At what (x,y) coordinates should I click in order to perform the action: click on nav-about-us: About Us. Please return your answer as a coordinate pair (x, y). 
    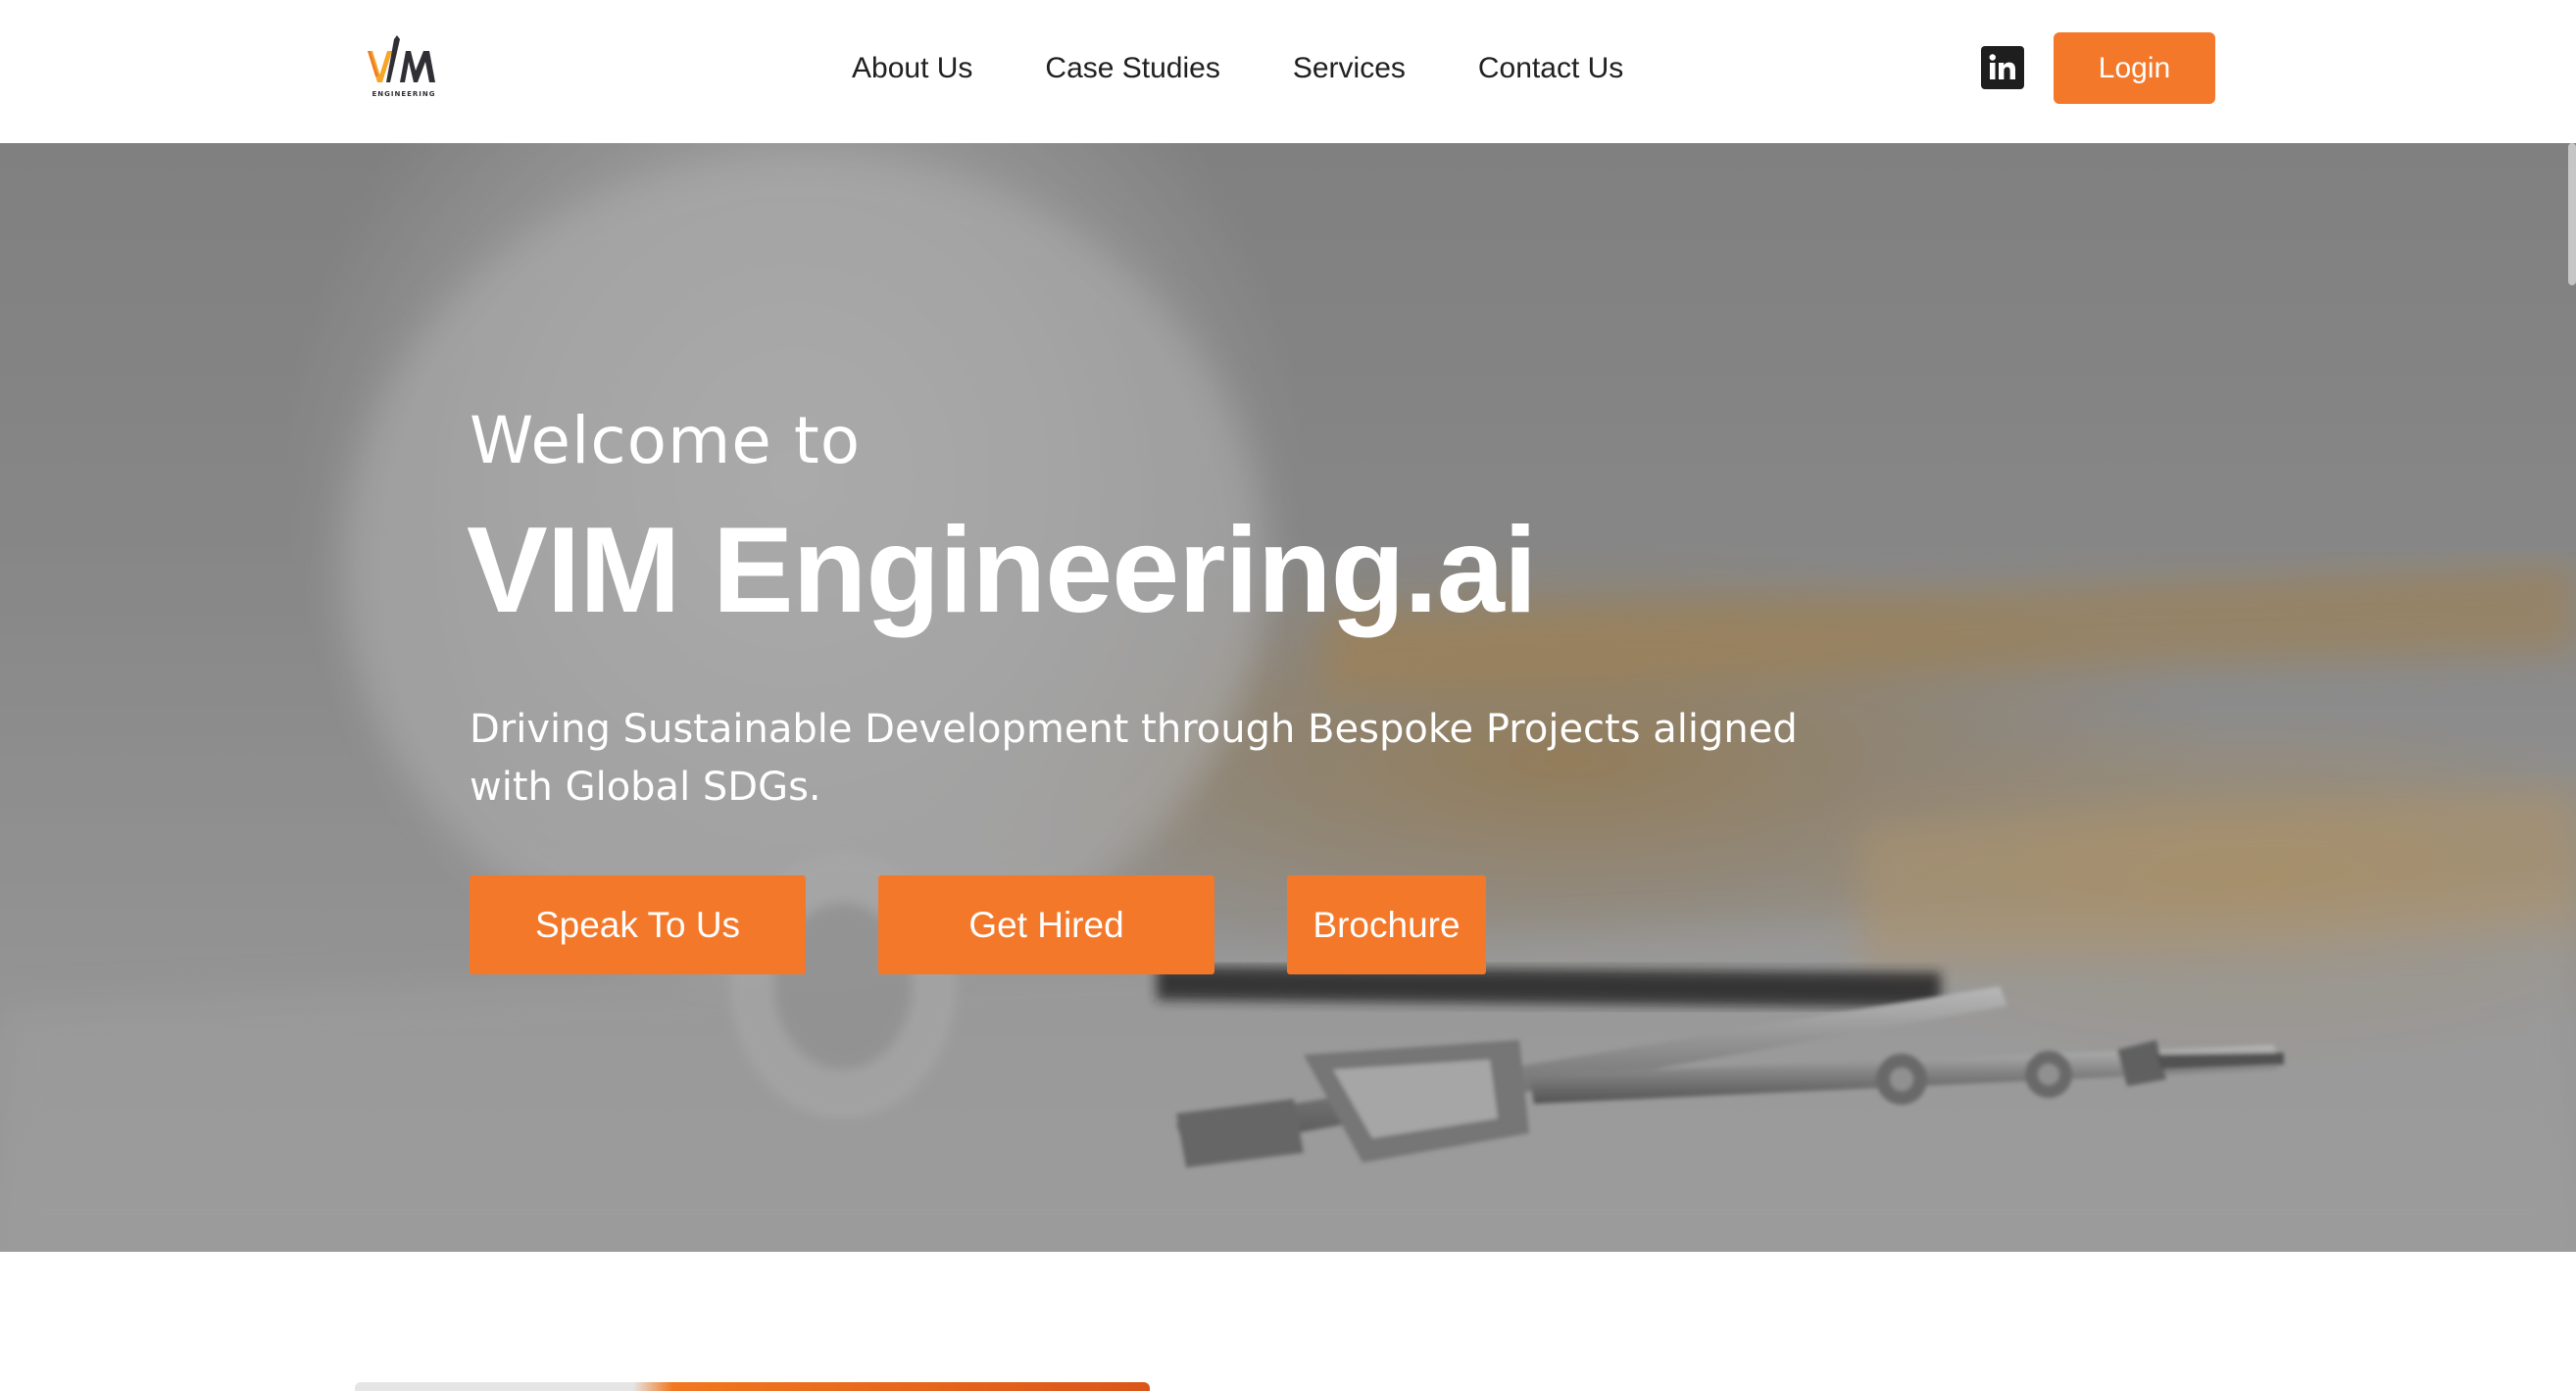
    Looking at the image, I should click on (912, 68).